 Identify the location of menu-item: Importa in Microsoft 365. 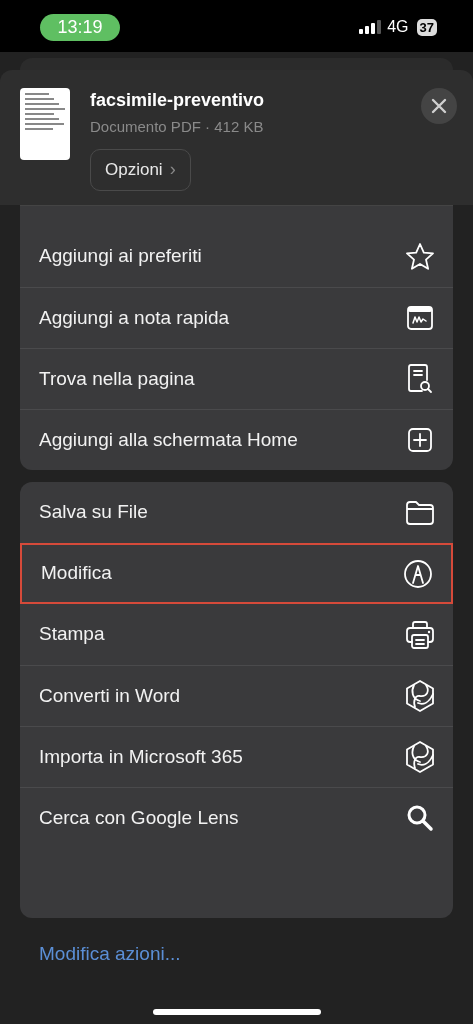
(236, 756).